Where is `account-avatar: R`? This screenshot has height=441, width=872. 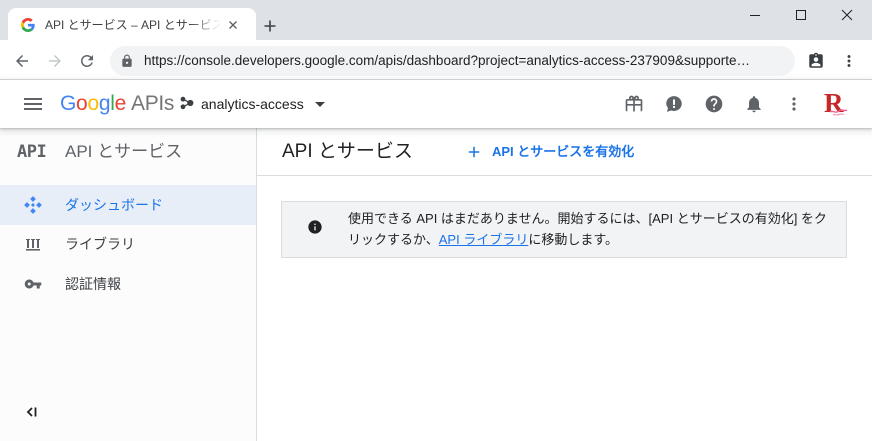 account-avatar: R is located at coordinates (835, 104).